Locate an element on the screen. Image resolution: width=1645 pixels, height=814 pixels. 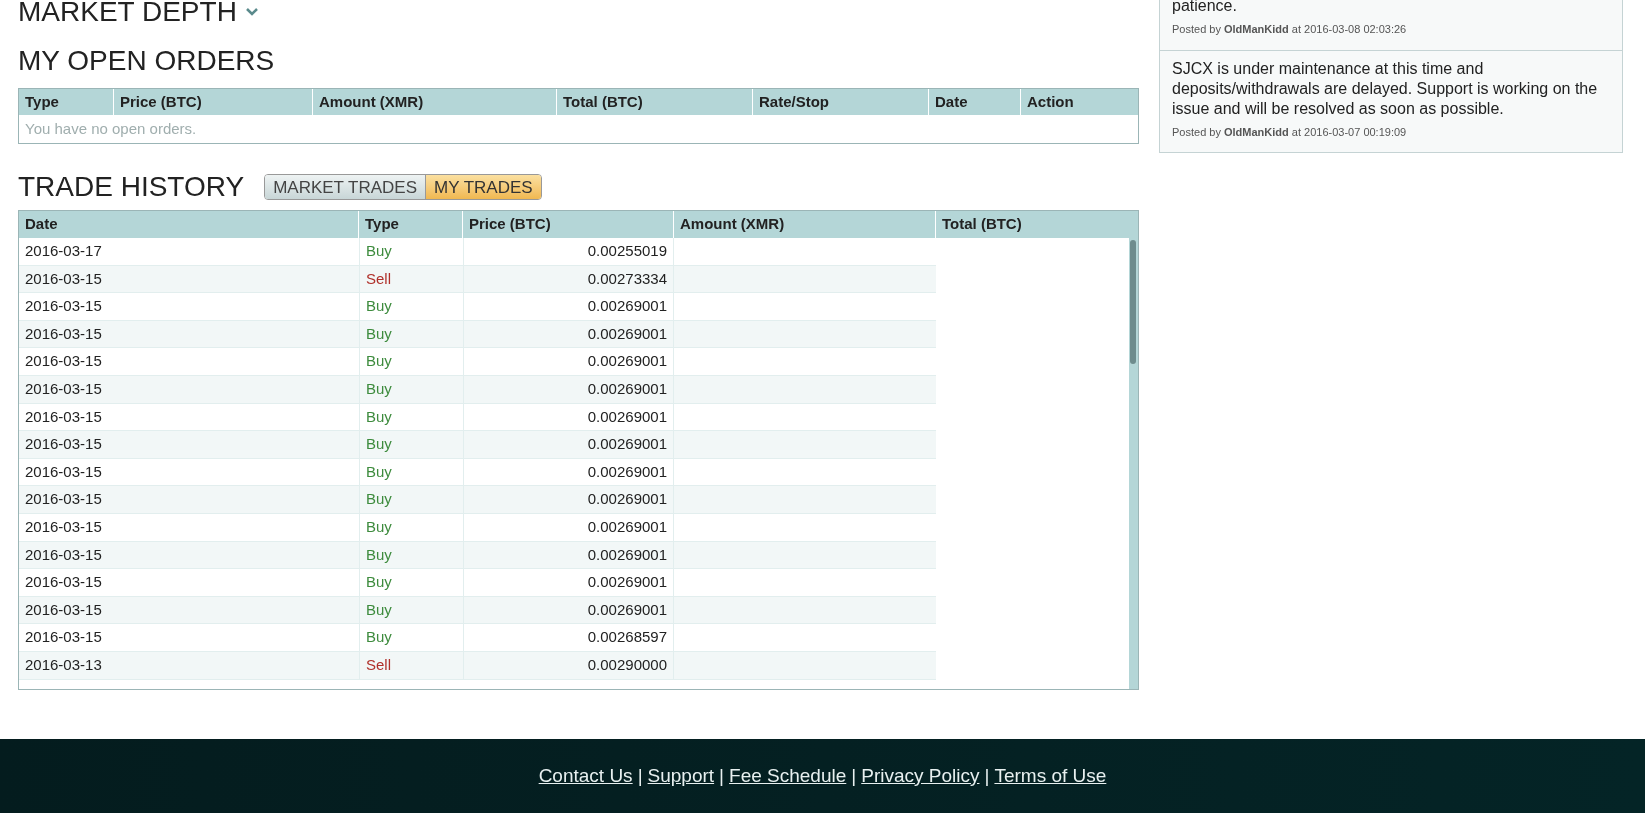
table-cell: 0.00290000 is located at coordinates (568, 665).